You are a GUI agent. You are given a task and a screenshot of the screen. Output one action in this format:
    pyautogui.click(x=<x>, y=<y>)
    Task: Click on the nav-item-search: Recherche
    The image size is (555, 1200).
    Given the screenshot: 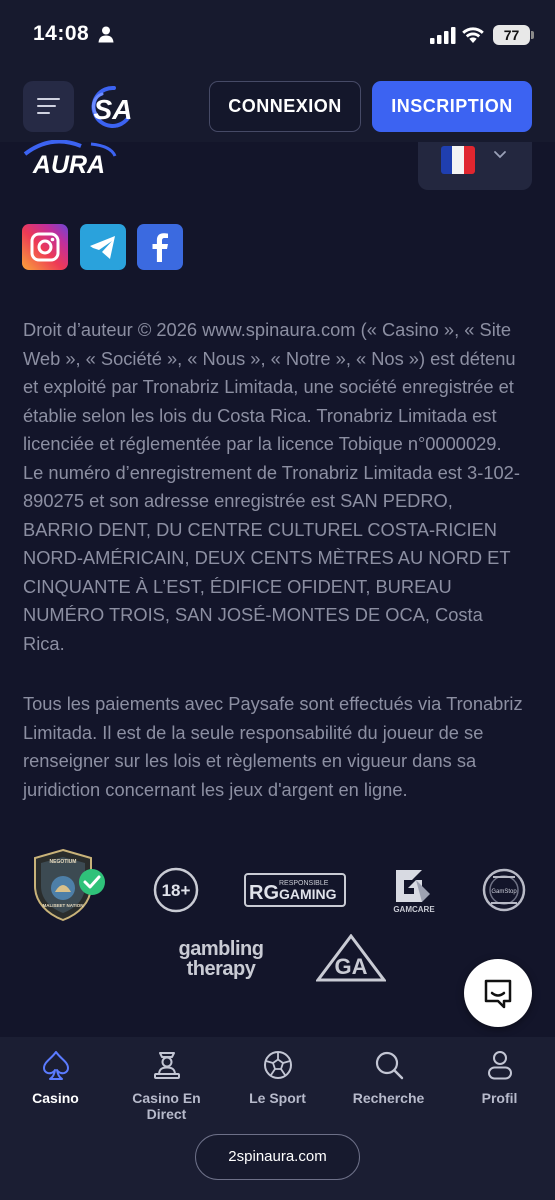 What is the action you would take?
    pyautogui.click(x=388, y=1077)
    